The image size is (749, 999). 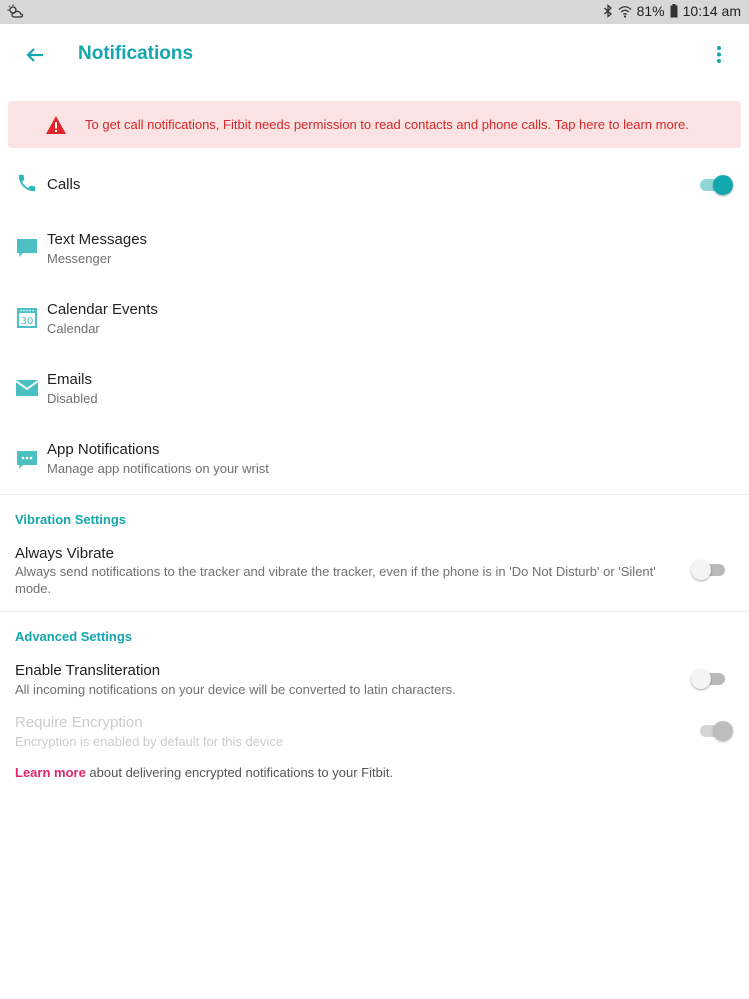 What do you see at coordinates (64, 553) in the screenshot?
I see `setting-title: Always Vibrate` at bounding box center [64, 553].